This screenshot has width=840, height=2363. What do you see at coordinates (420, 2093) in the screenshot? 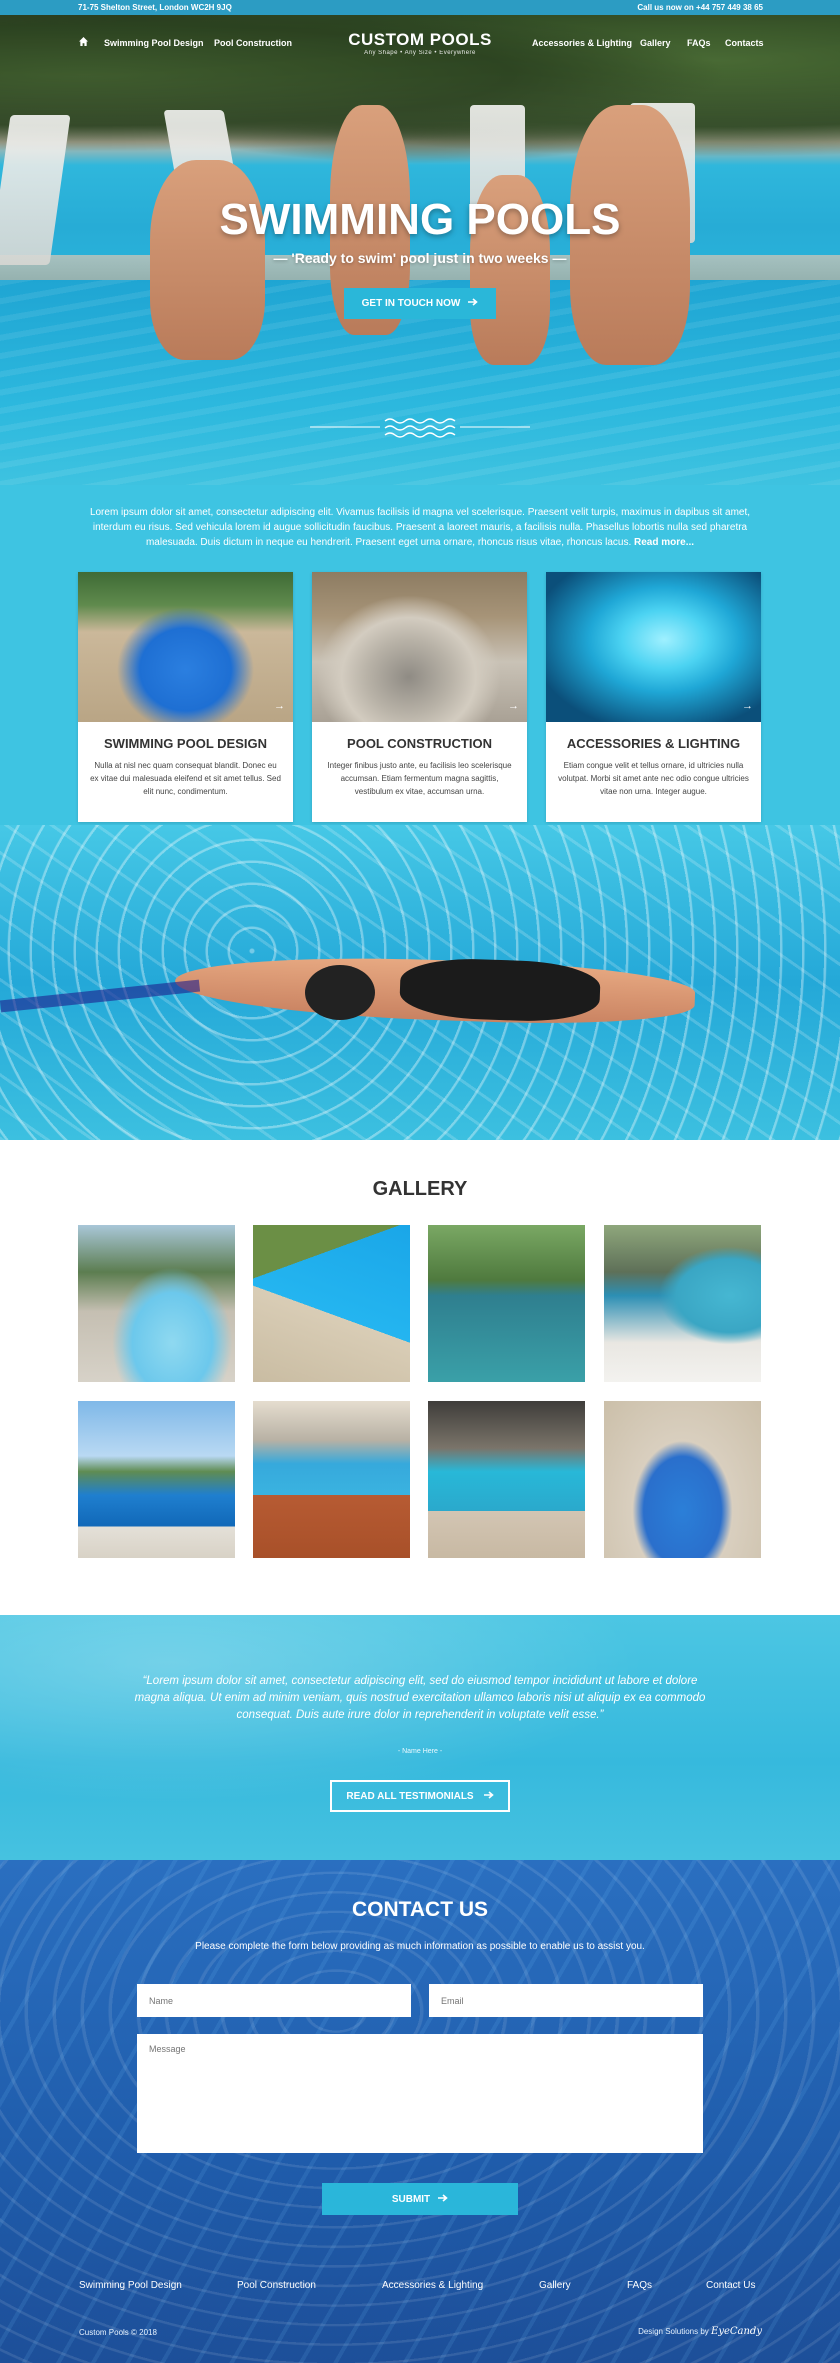
I see `message-textarea` at bounding box center [420, 2093].